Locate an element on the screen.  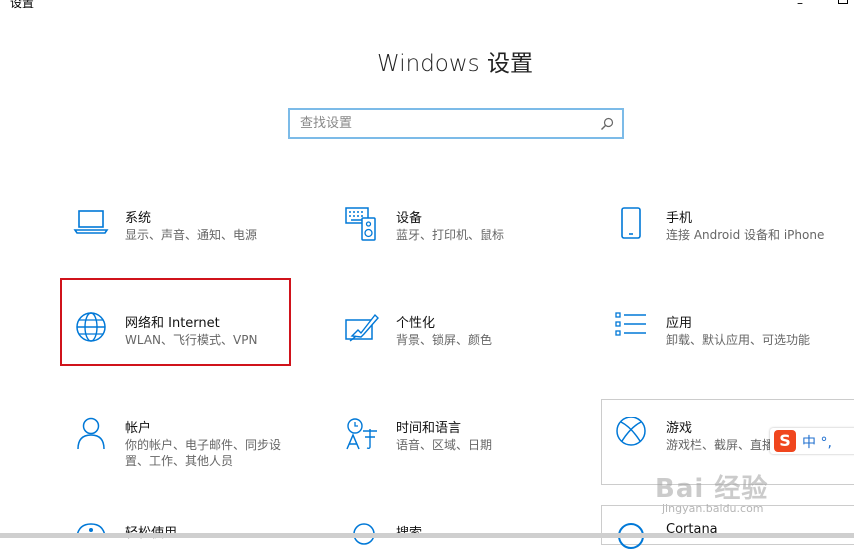
tile-time-language: 时间和语言 语音、区域、日期 is located at coordinates (459, 440).